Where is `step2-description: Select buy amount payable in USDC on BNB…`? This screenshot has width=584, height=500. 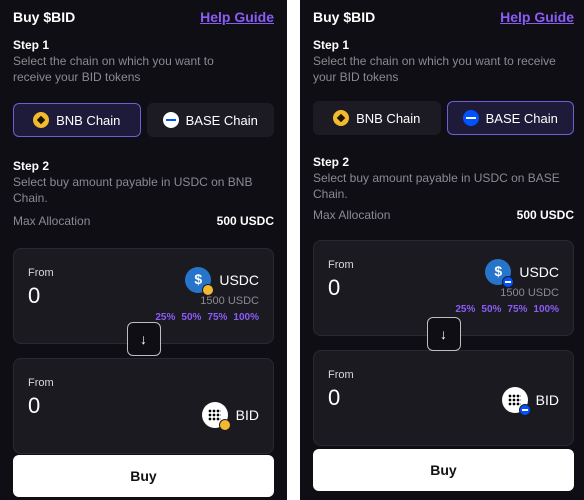
step2-description: Select buy amount payable in USDC on BNB… is located at coordinates (133, 190).